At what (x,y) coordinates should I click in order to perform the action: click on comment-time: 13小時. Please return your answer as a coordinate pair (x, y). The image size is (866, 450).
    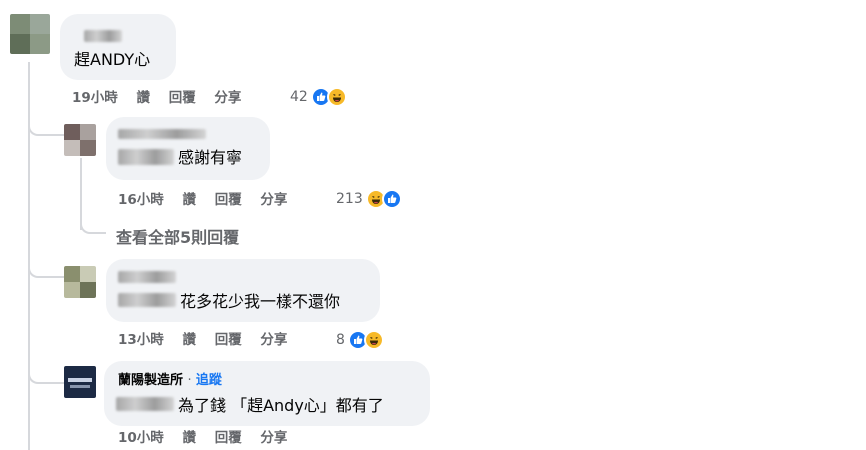
    Looking at the image, I should click on (141, 340).